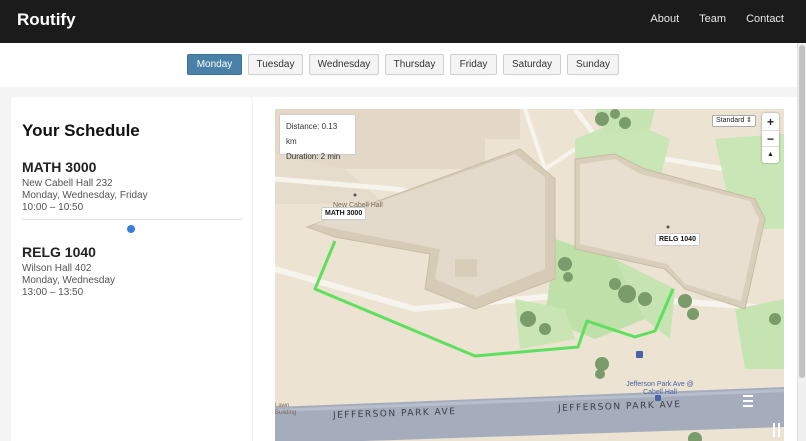  What do you see at coordinates (81, 130) in the screenshot?
I see `schedule-title: Your Schedule` at bounding box center [81, 130].